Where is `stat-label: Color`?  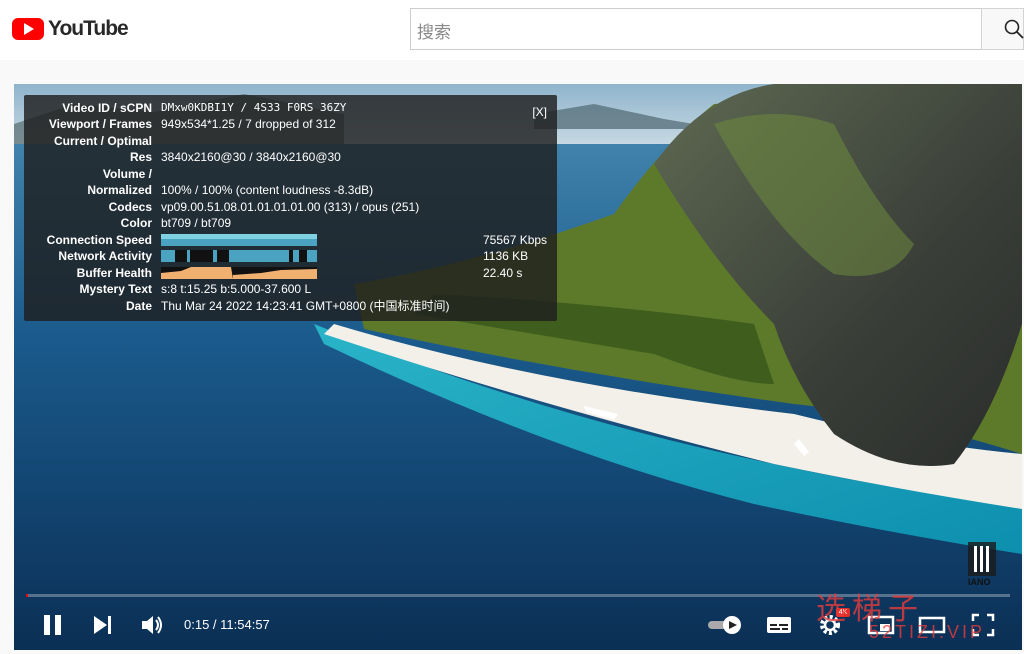 stat-label: Color is located at coordinates (136, 223).